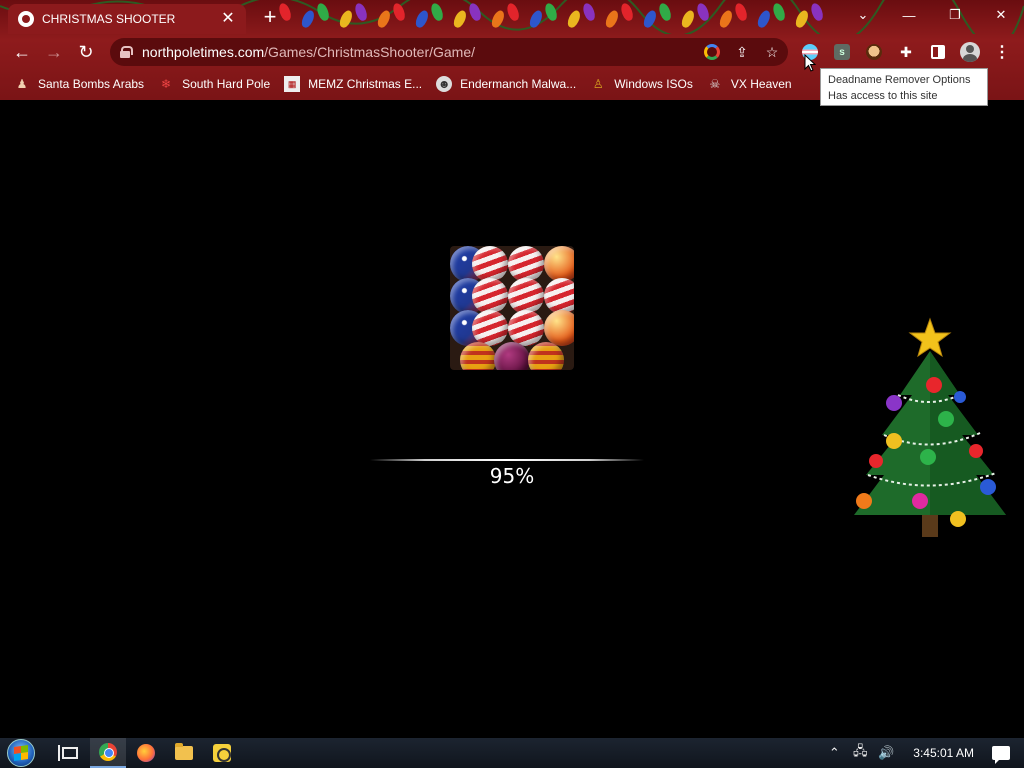  Describe the element at coordinates (883, 96) in the screenshot. I see `tooltip-subtitle: Has access to this site` at that location.